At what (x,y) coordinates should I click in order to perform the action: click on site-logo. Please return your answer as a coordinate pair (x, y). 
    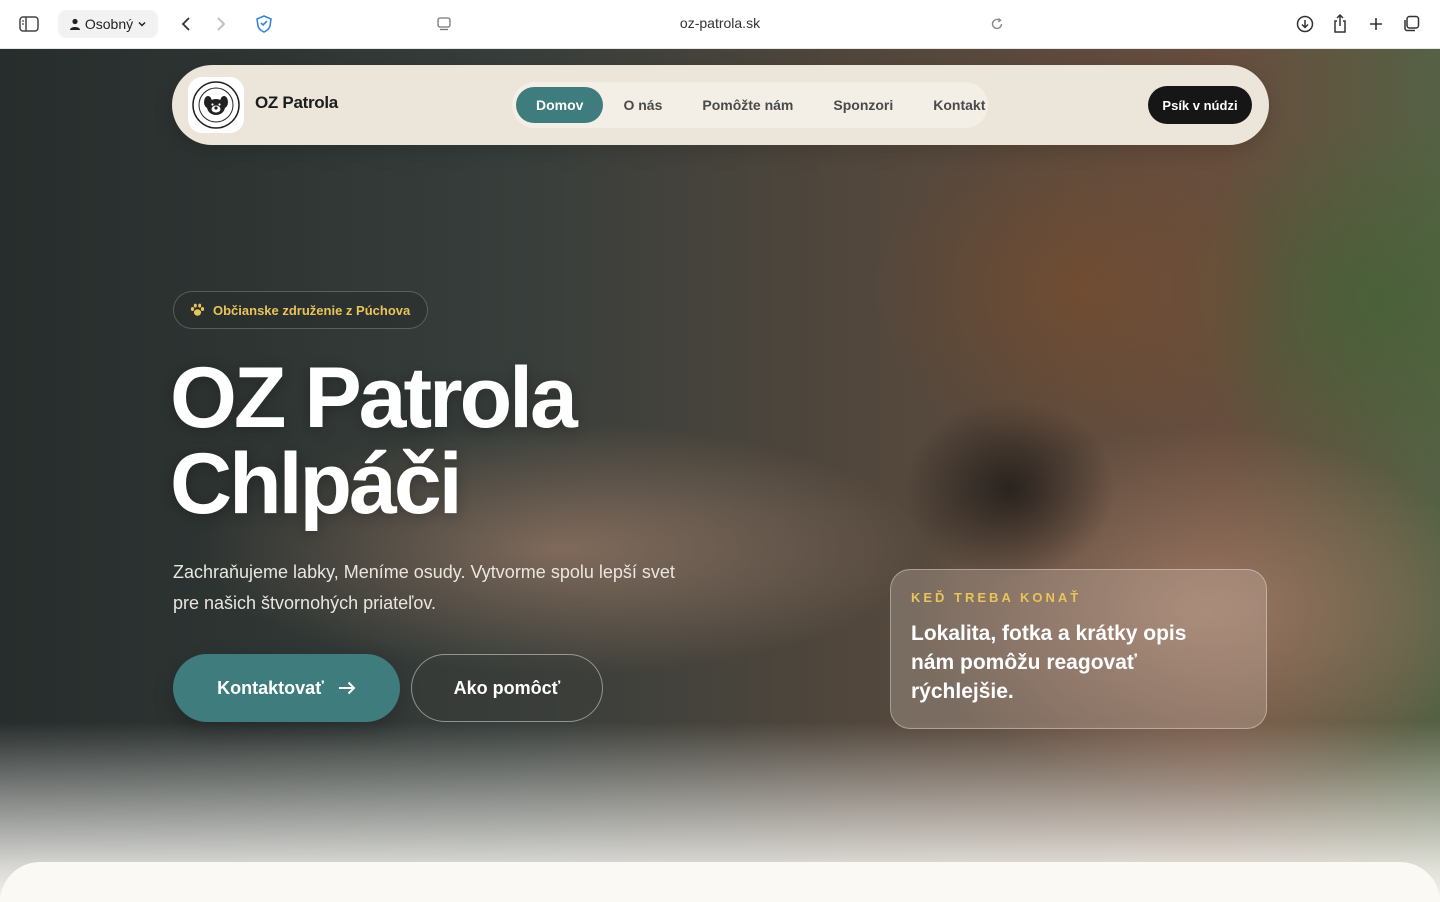
    Looking at the image, I should click on (216, 105).